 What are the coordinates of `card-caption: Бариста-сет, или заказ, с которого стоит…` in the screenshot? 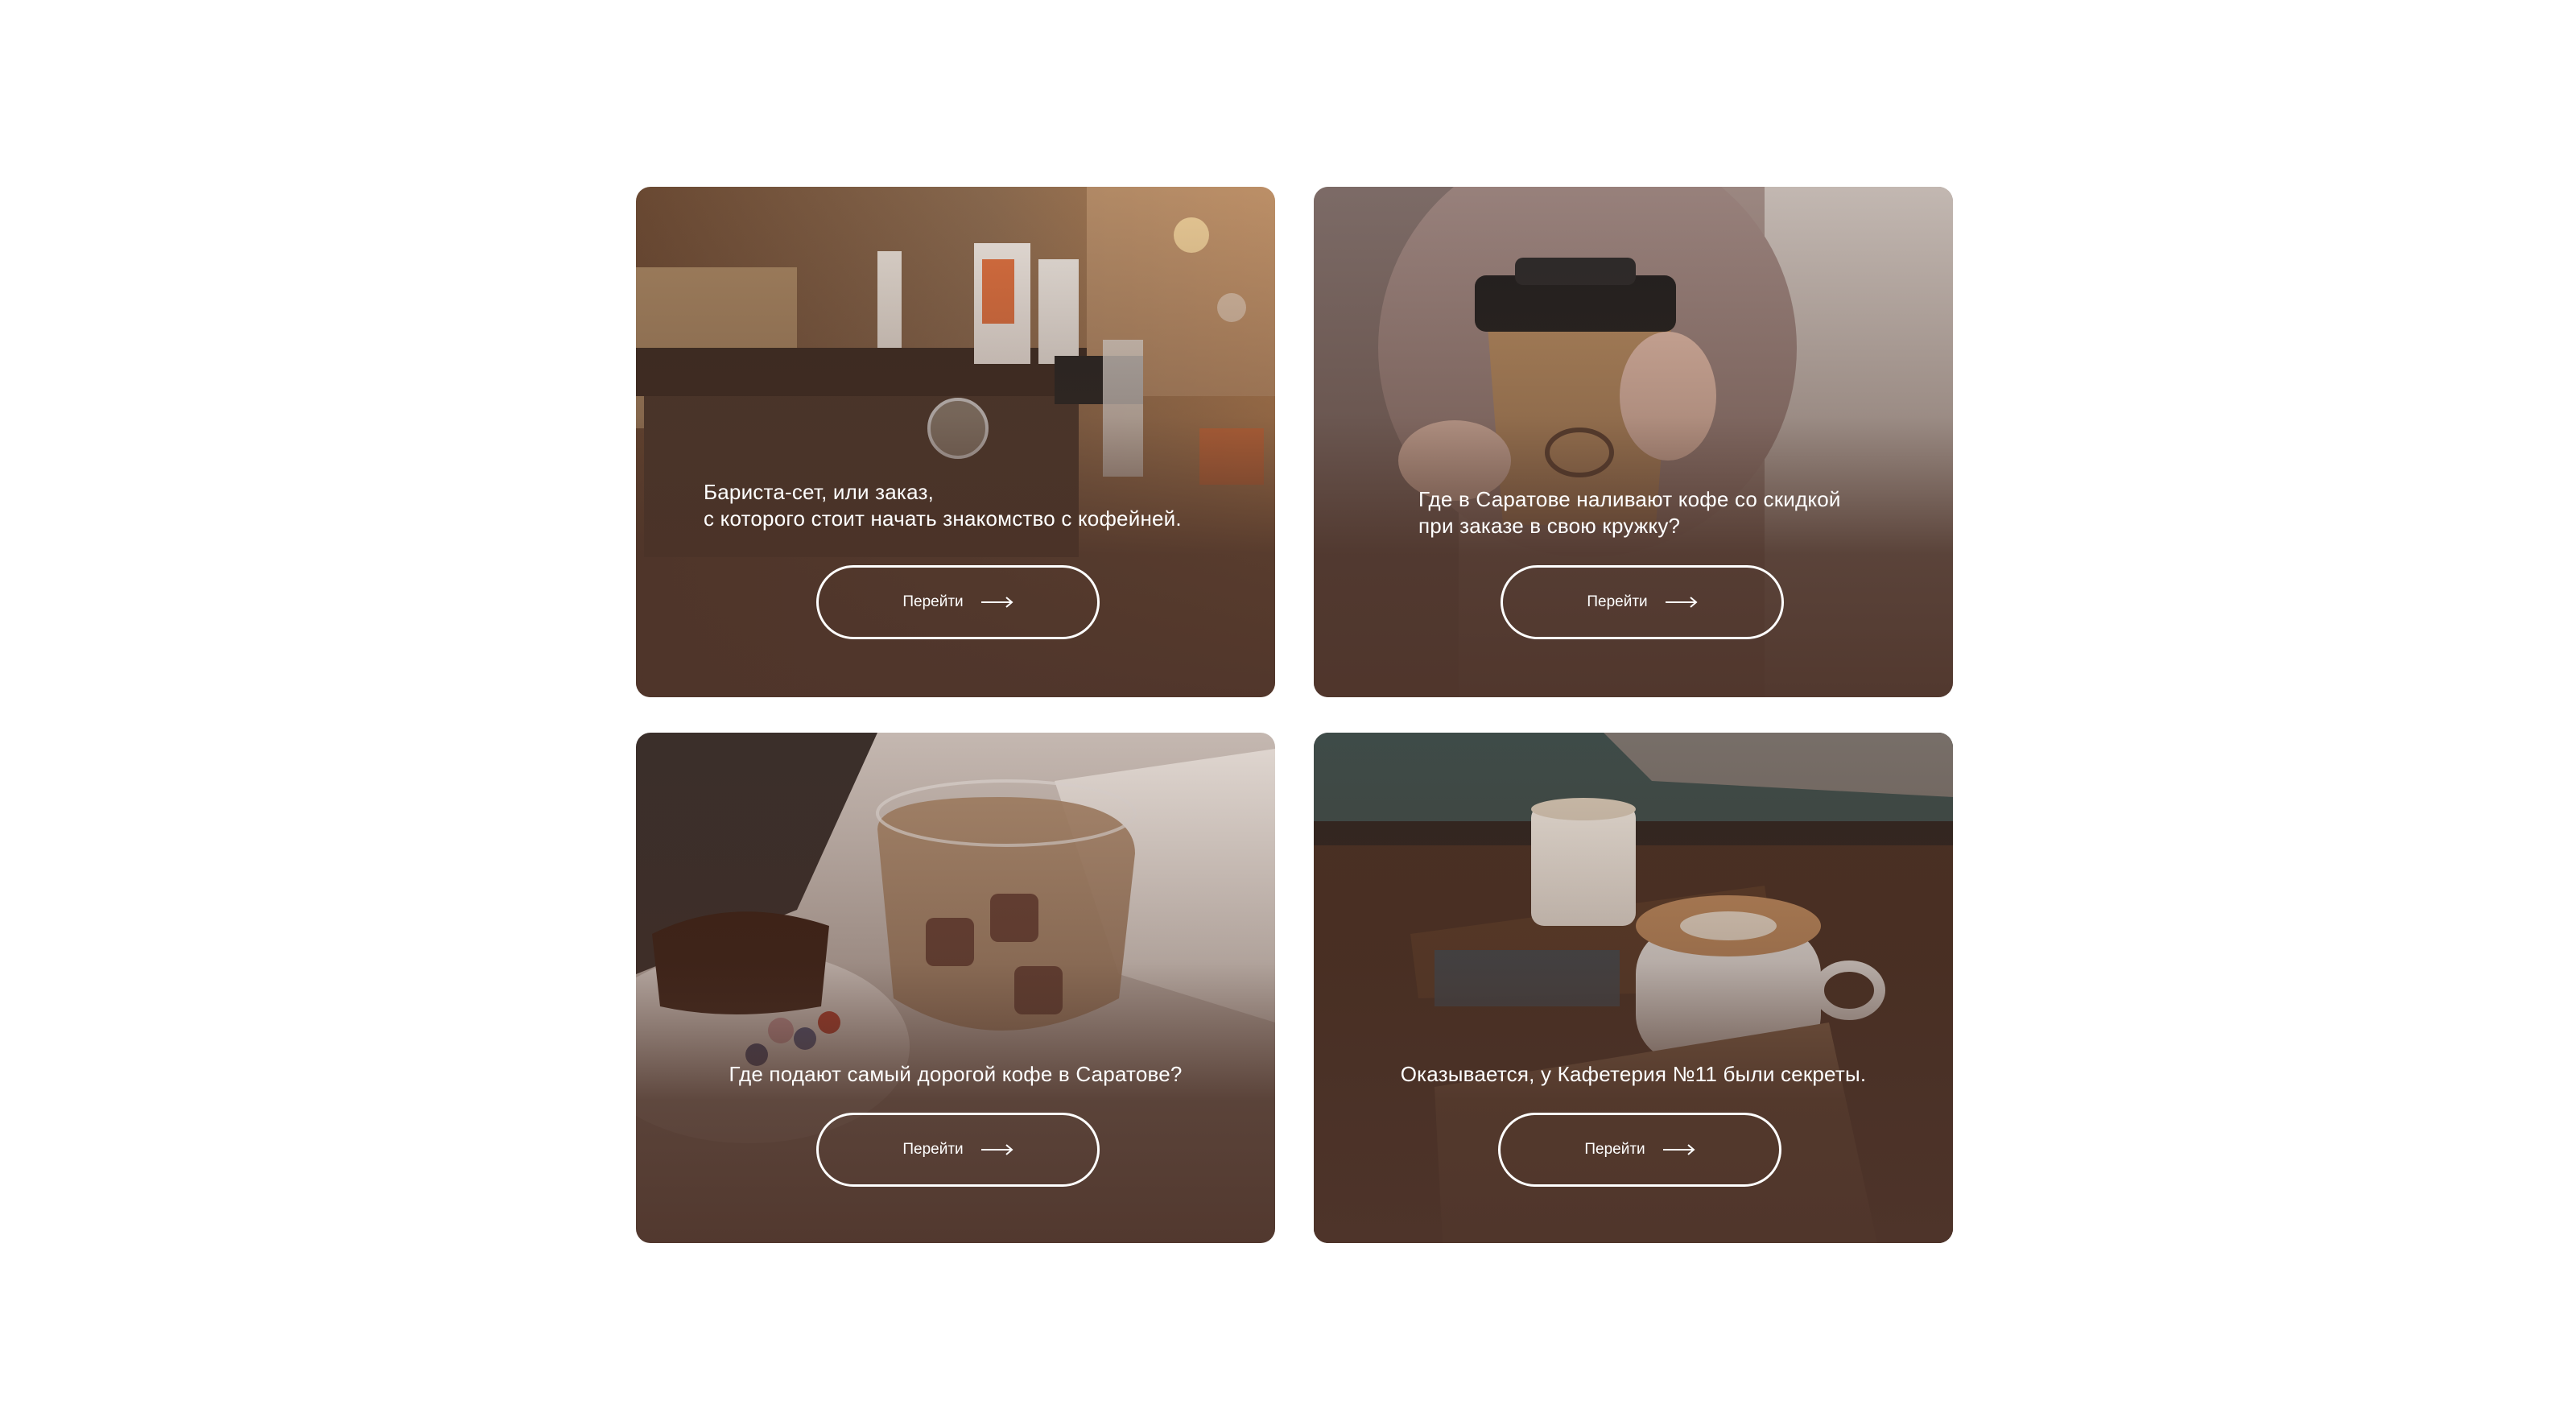 It's located at (973, 506).